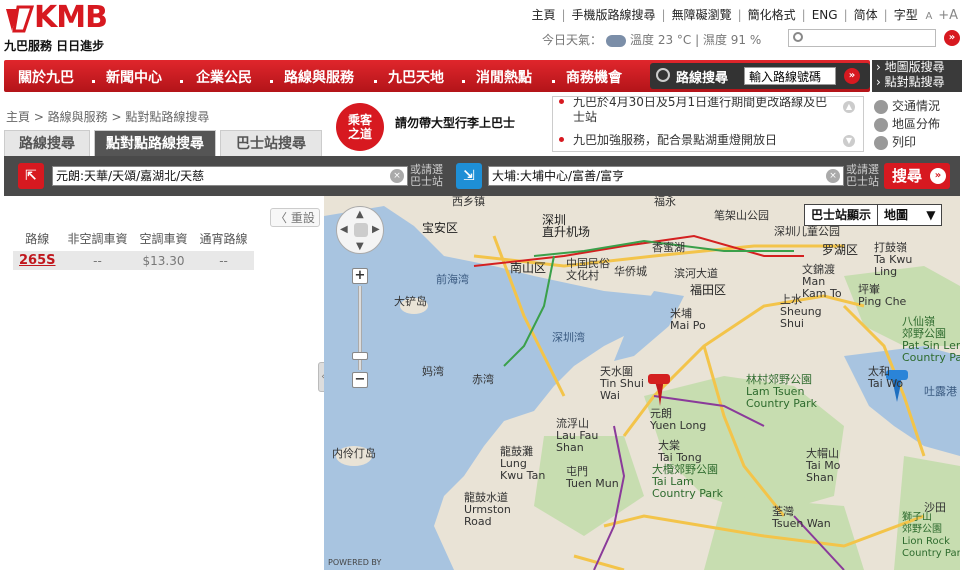 Image resolution: width=964 pixels, height=570 pixels. Describe the element at coordinates (108, 117) in the screenshot. I see `breadcrumb: 主頁 > 路線與服務 > 點對點路線搜尋` at that location.